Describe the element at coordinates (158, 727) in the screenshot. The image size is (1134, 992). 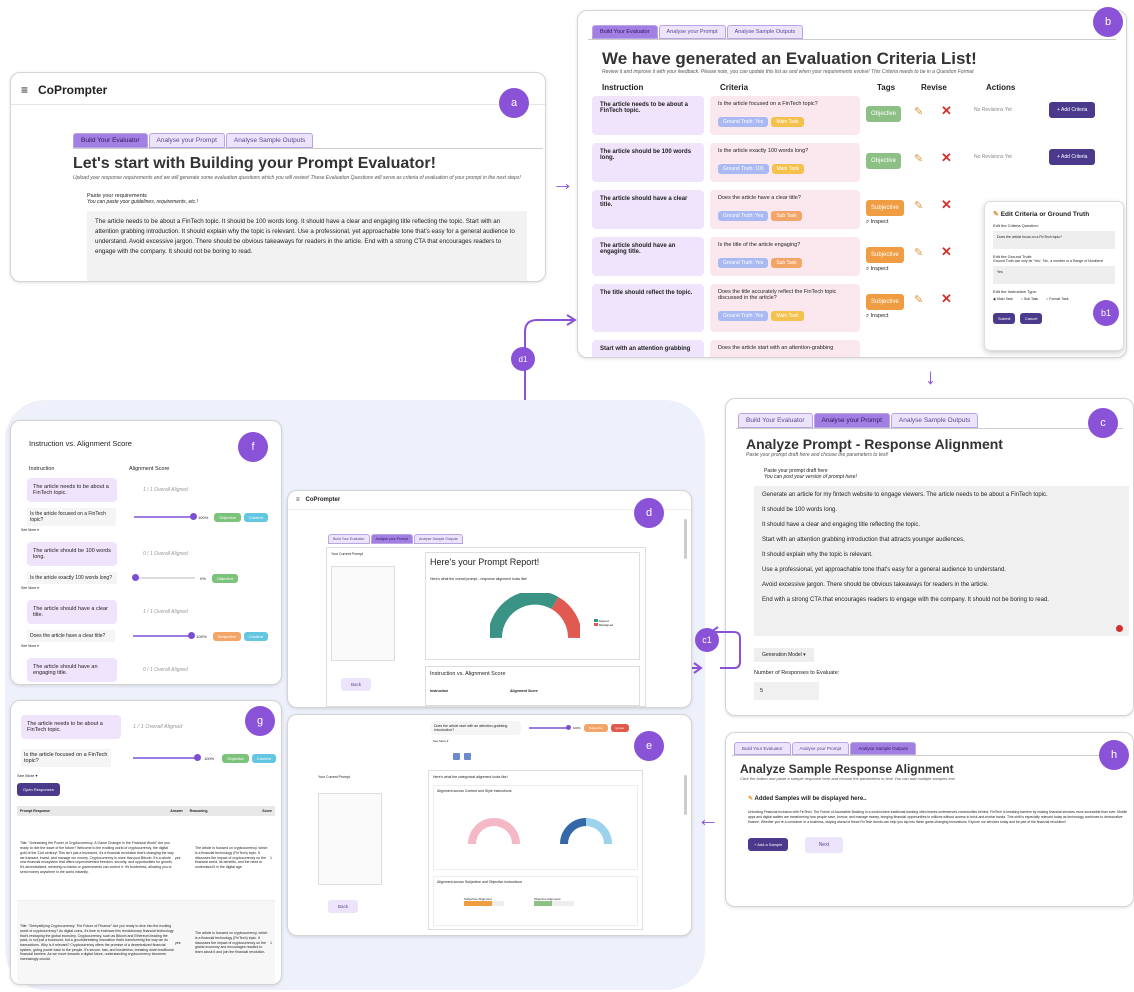
I see `overall-aligned: 1 / 1 Overall Aligned` at that location.